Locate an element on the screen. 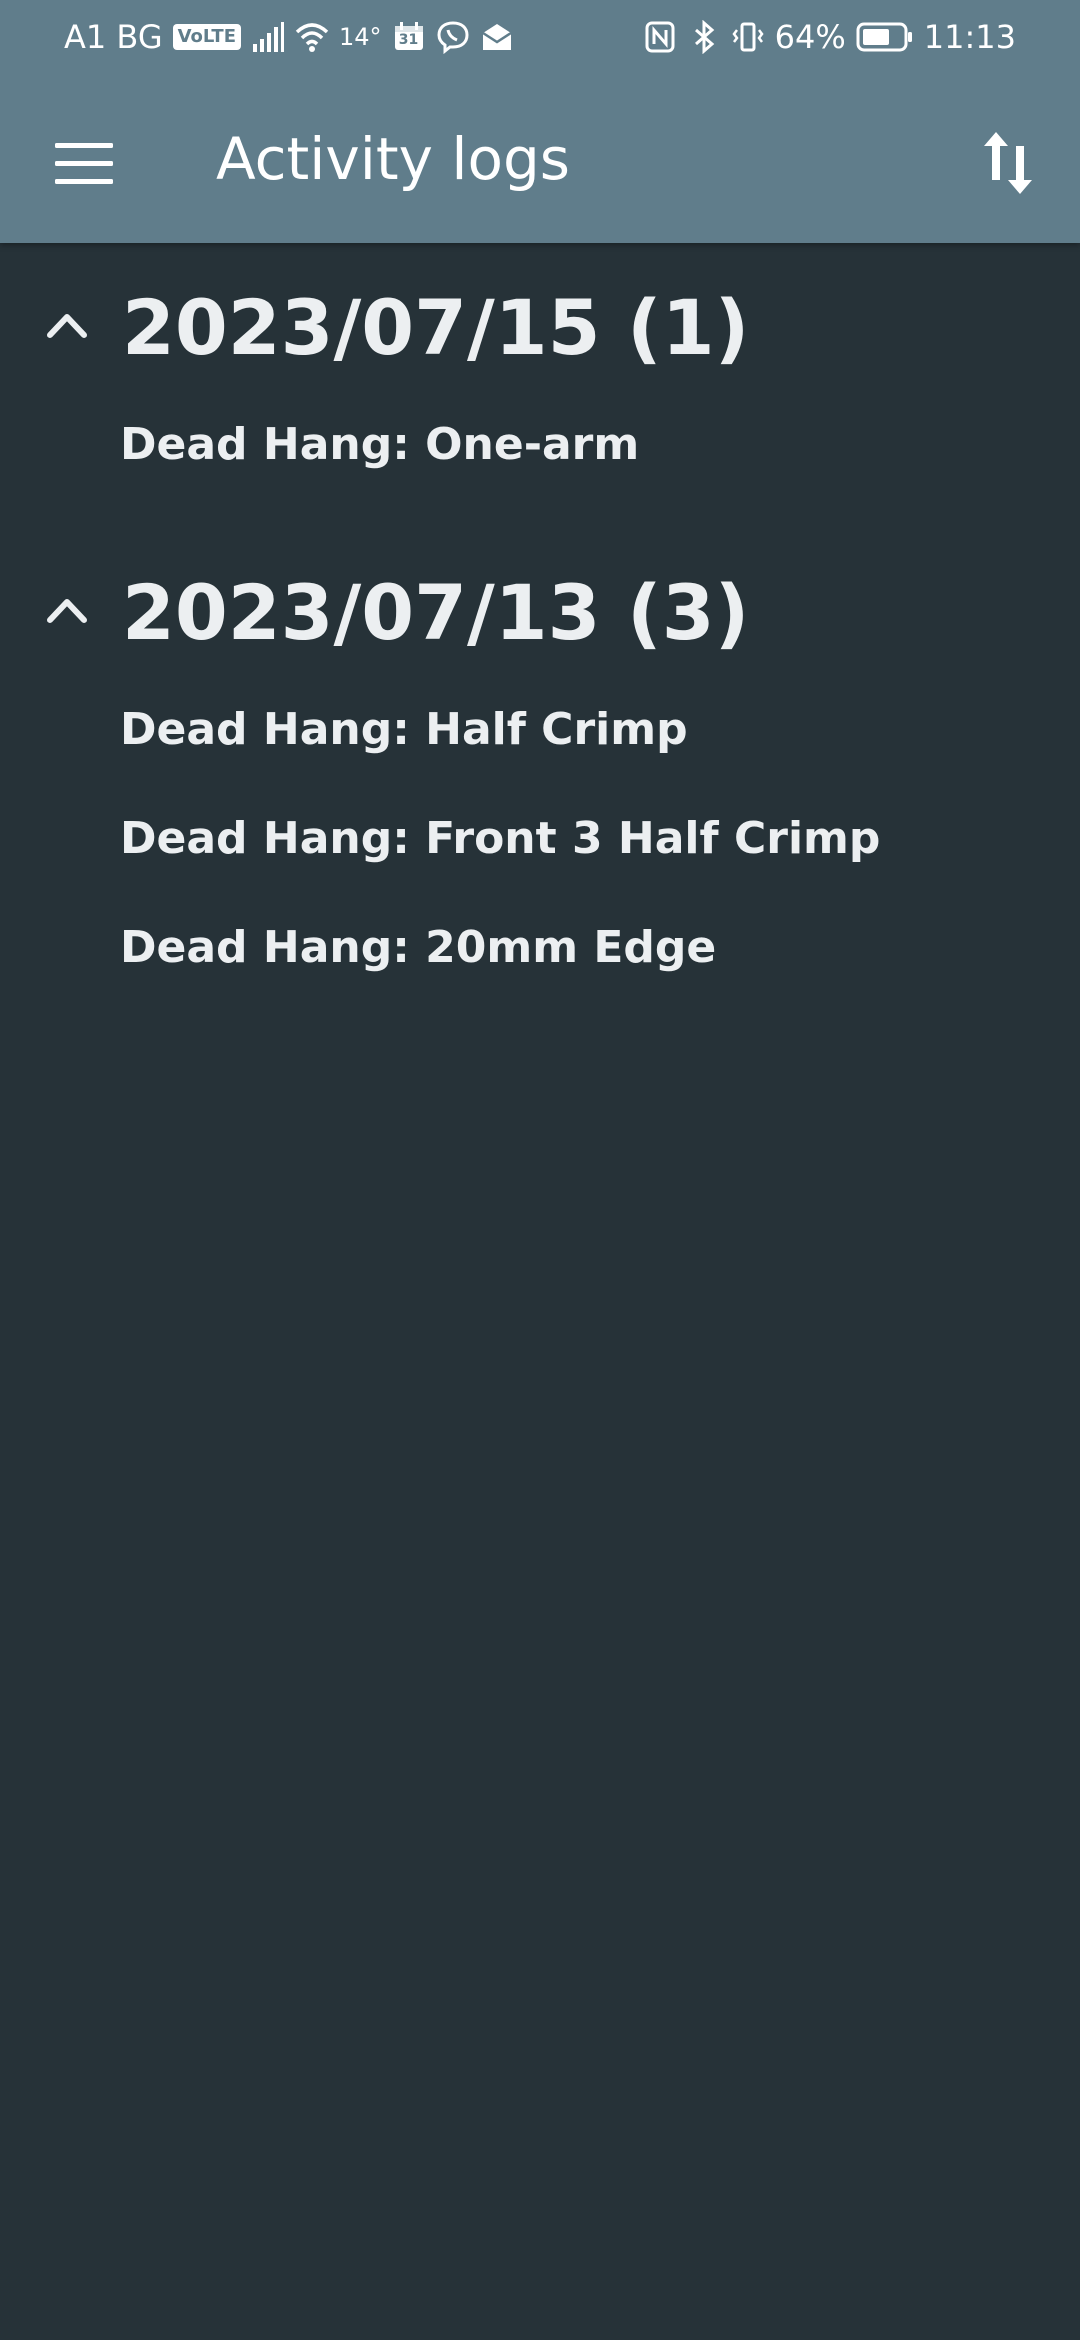  bluetooth-icon is located at coordinates (704, 37).